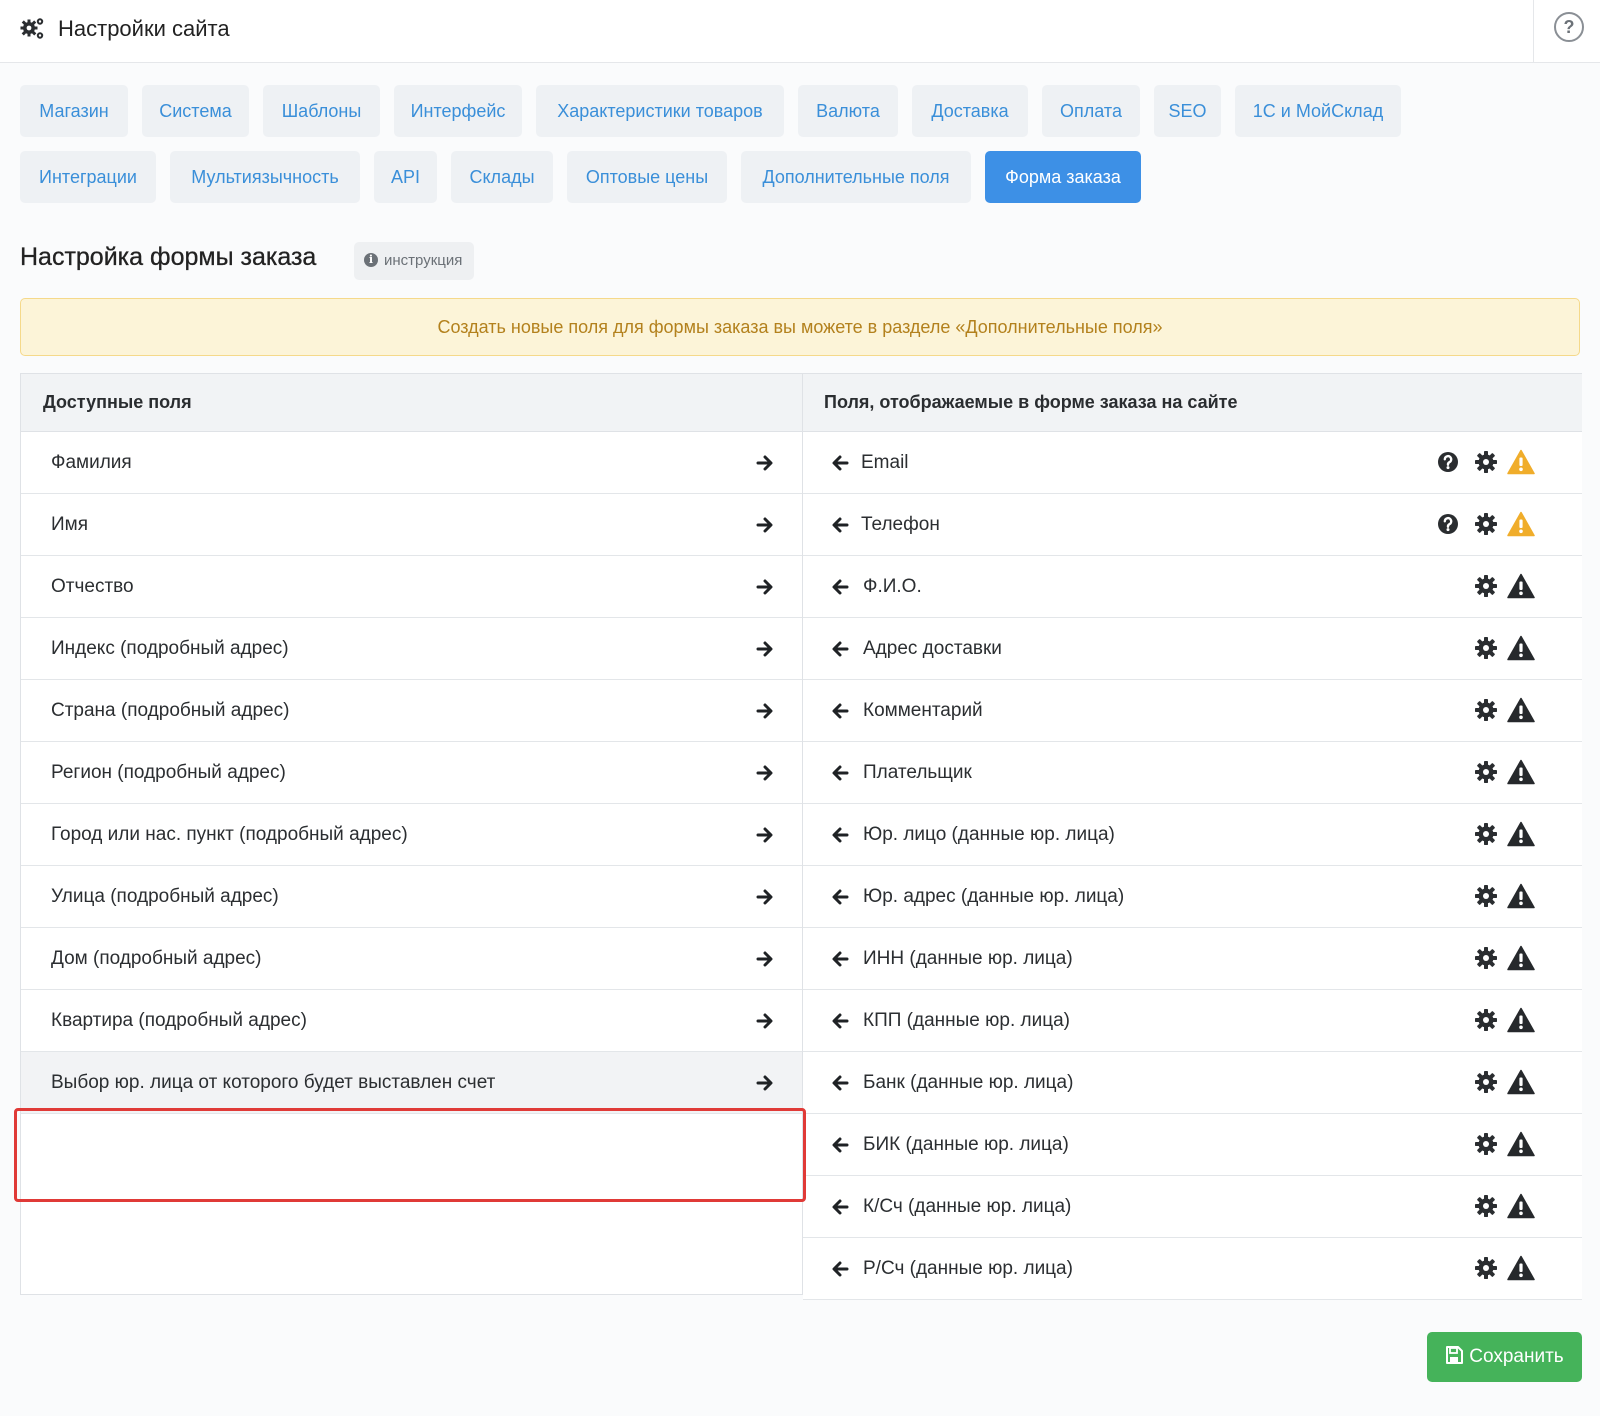  I want to click on displayed-field-row: Юр. адрес (данные юр. лица), so click(1192, 897).